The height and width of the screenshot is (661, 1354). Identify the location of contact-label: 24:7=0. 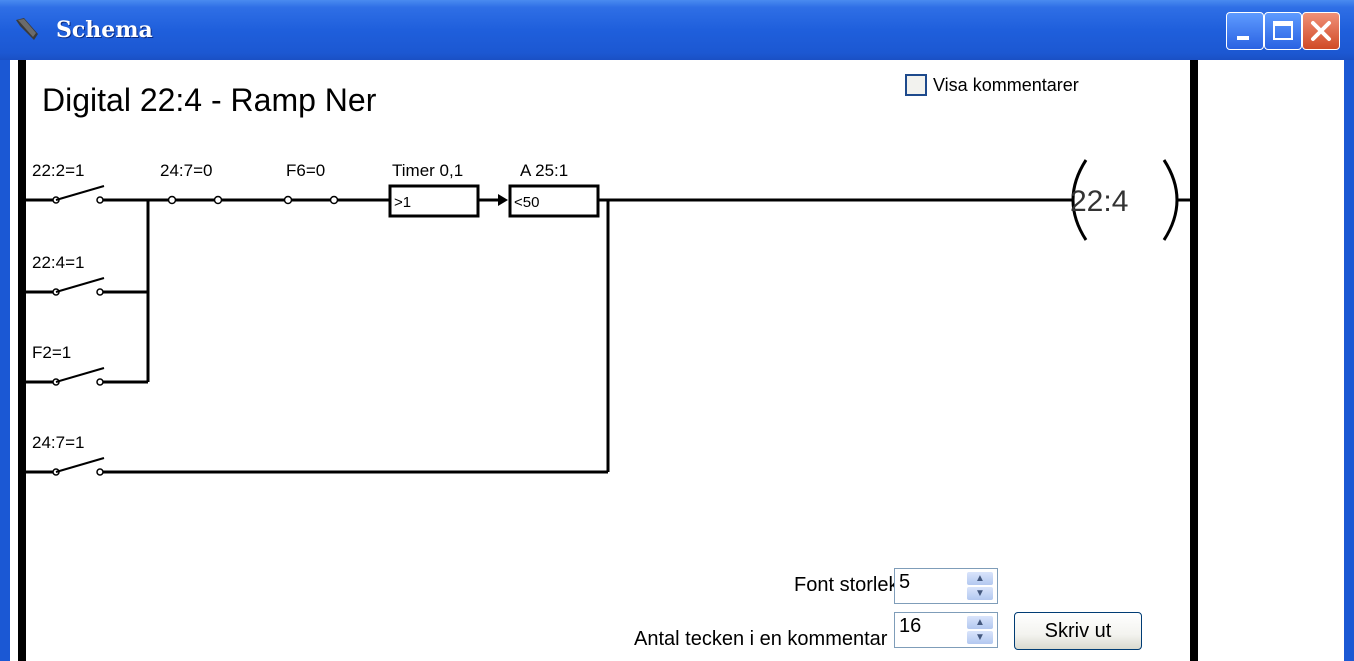
(186, 170).